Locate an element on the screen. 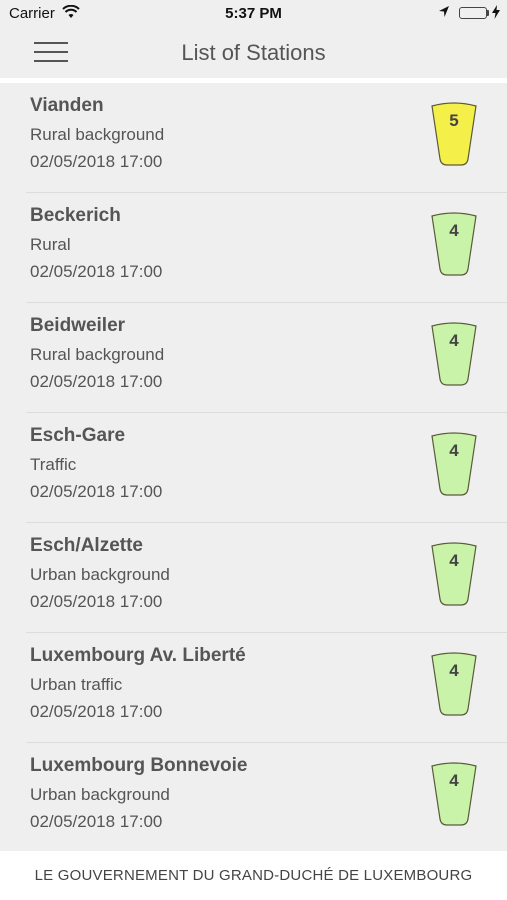  battery-icon is located at coordinates (473, 13).